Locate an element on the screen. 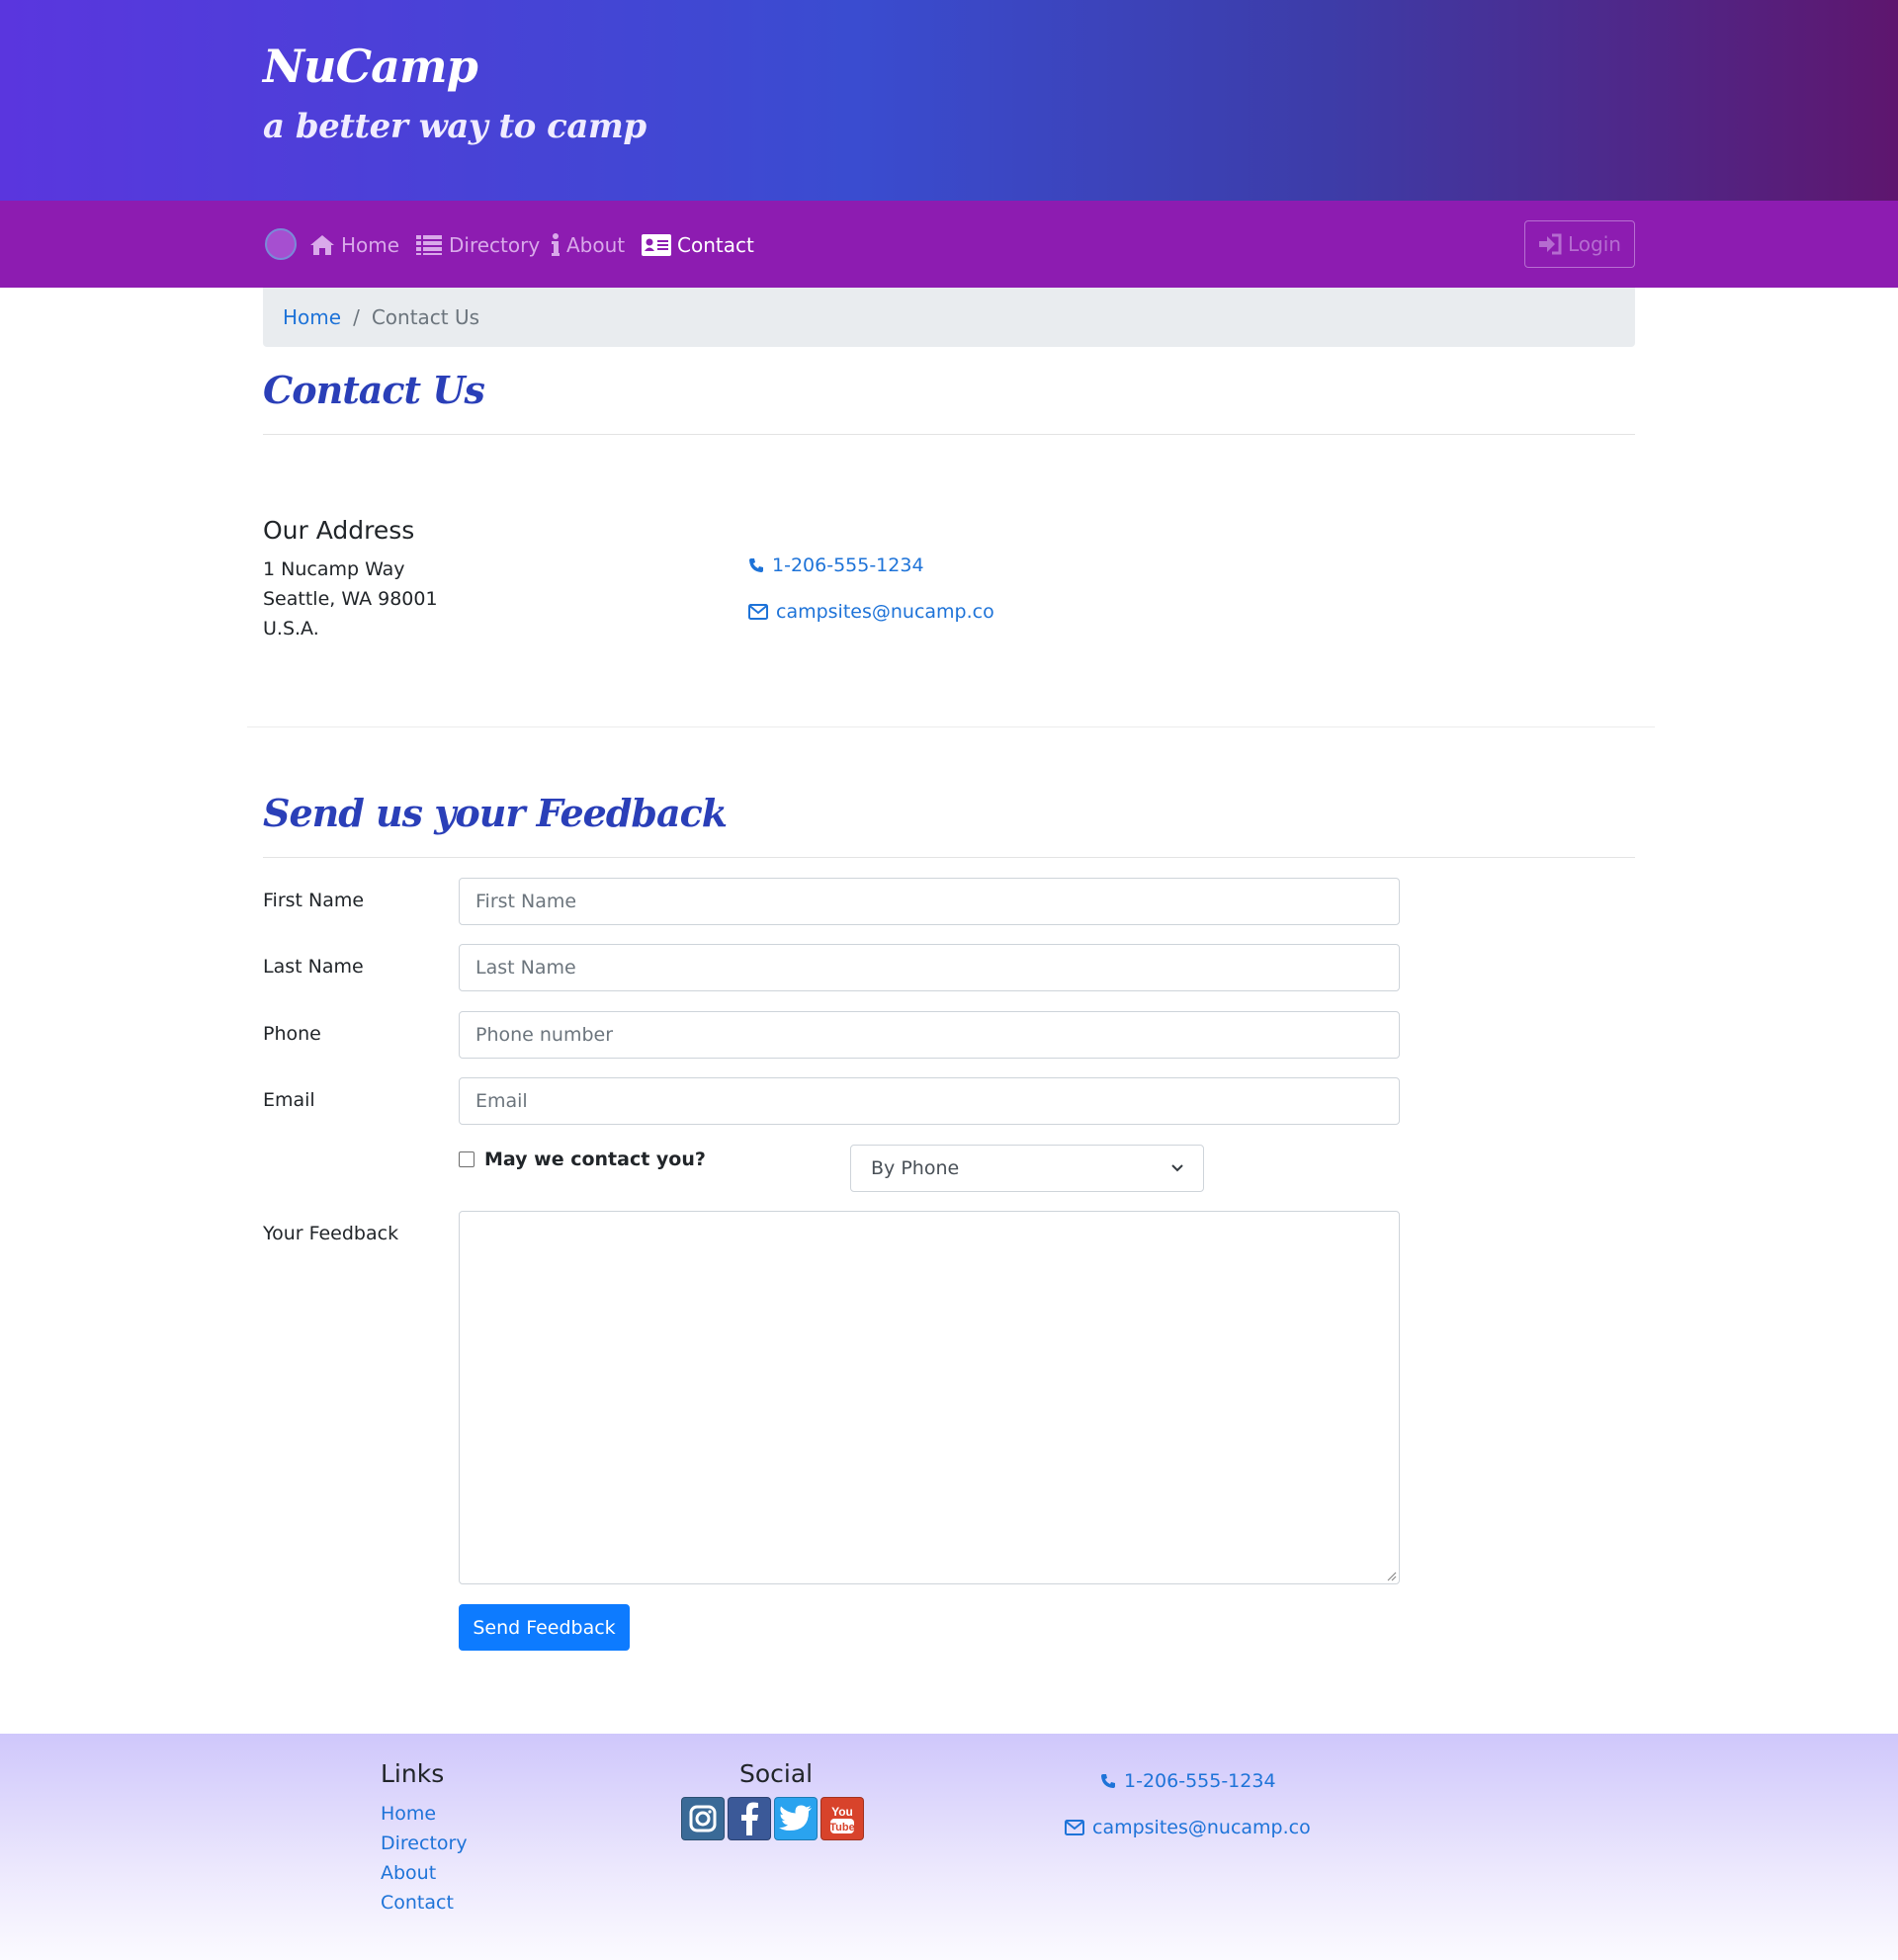  address-email-link: campsites@nucamp.co is located at coordinates (871, 612).